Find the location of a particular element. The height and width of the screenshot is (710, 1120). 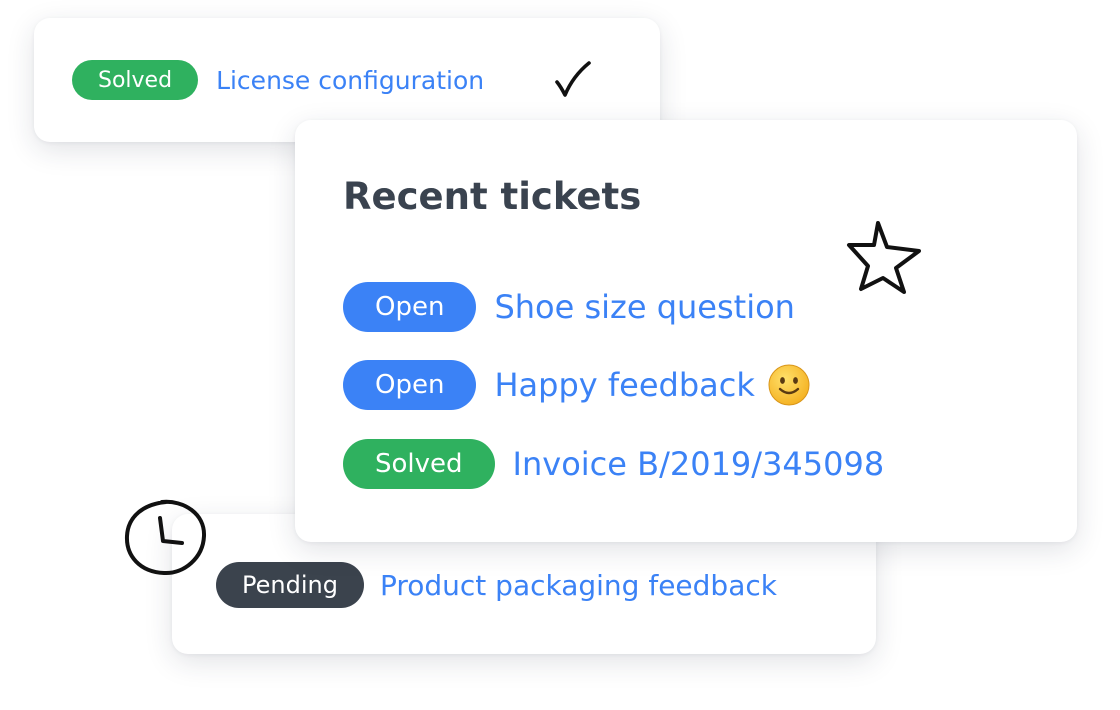

ticket-row: Solved Invoice B/2019/345098 is located at coordinates (613, 464).